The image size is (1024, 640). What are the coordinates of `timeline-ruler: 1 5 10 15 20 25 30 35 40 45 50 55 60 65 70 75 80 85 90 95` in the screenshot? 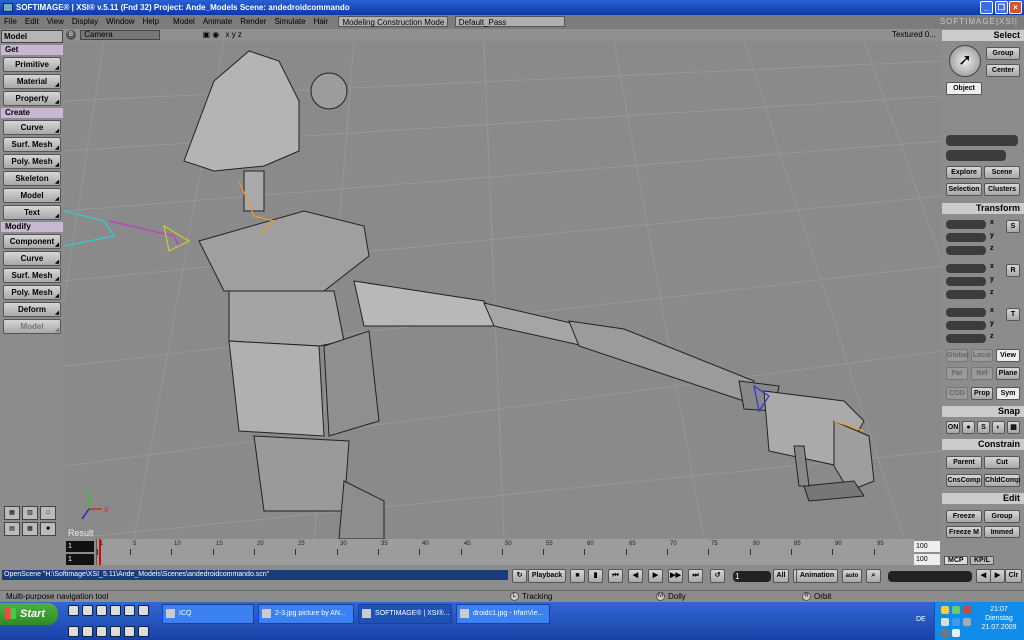 It's located at (505, 552).